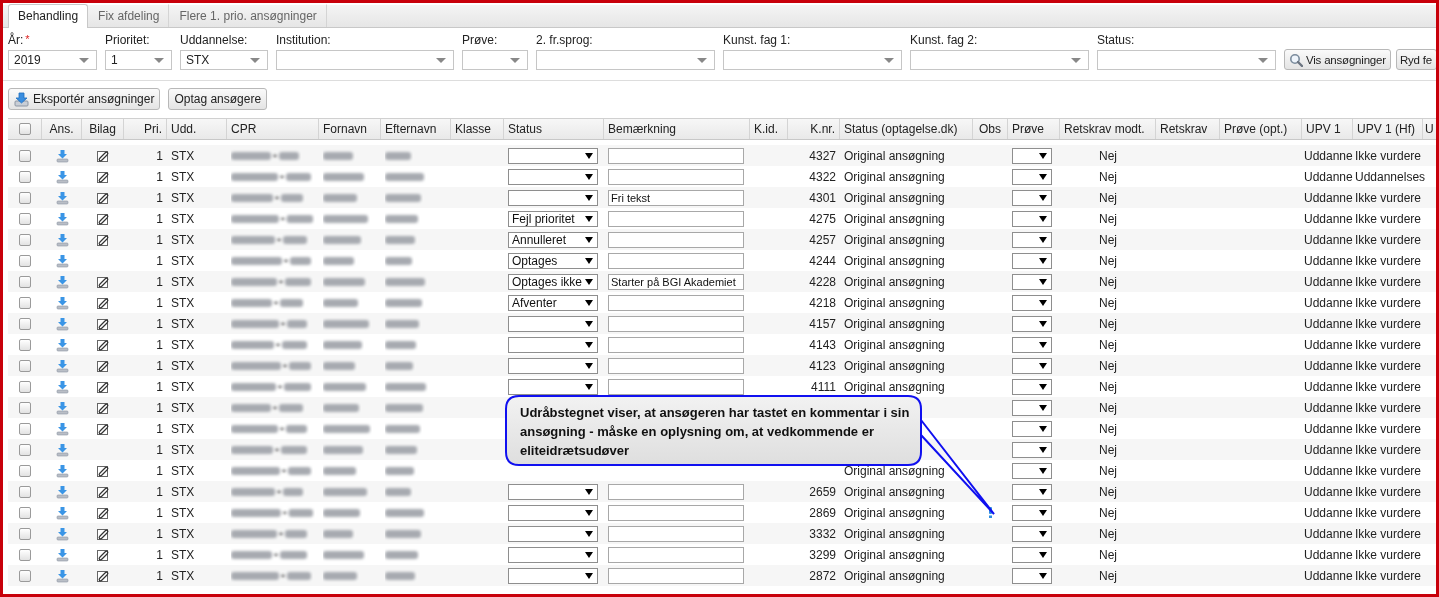 This screenshot has height=597, width=1439. I want to click on filter-button: Ryd fe, so click(1415, 59).